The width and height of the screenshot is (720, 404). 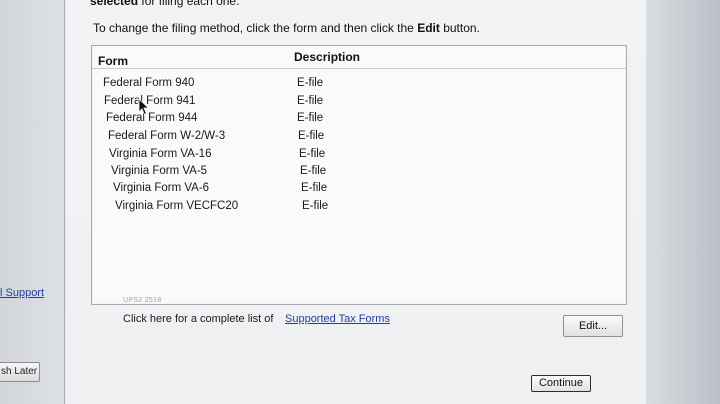 What do you see at coordinates (337, 319) in the screenshot?
I see `supported-tax-forms-link: Supported Tax Forms` at bounding box center [337, 319].